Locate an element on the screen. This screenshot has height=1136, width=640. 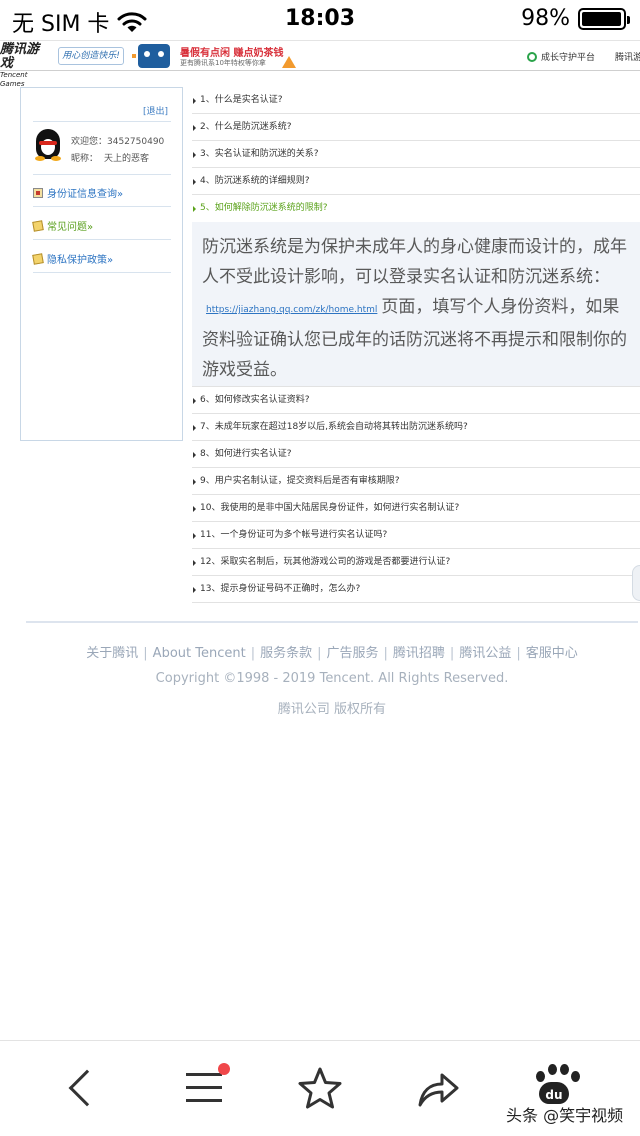
footer-link-terms: 服务条款 is located at coordinates (286, 653).